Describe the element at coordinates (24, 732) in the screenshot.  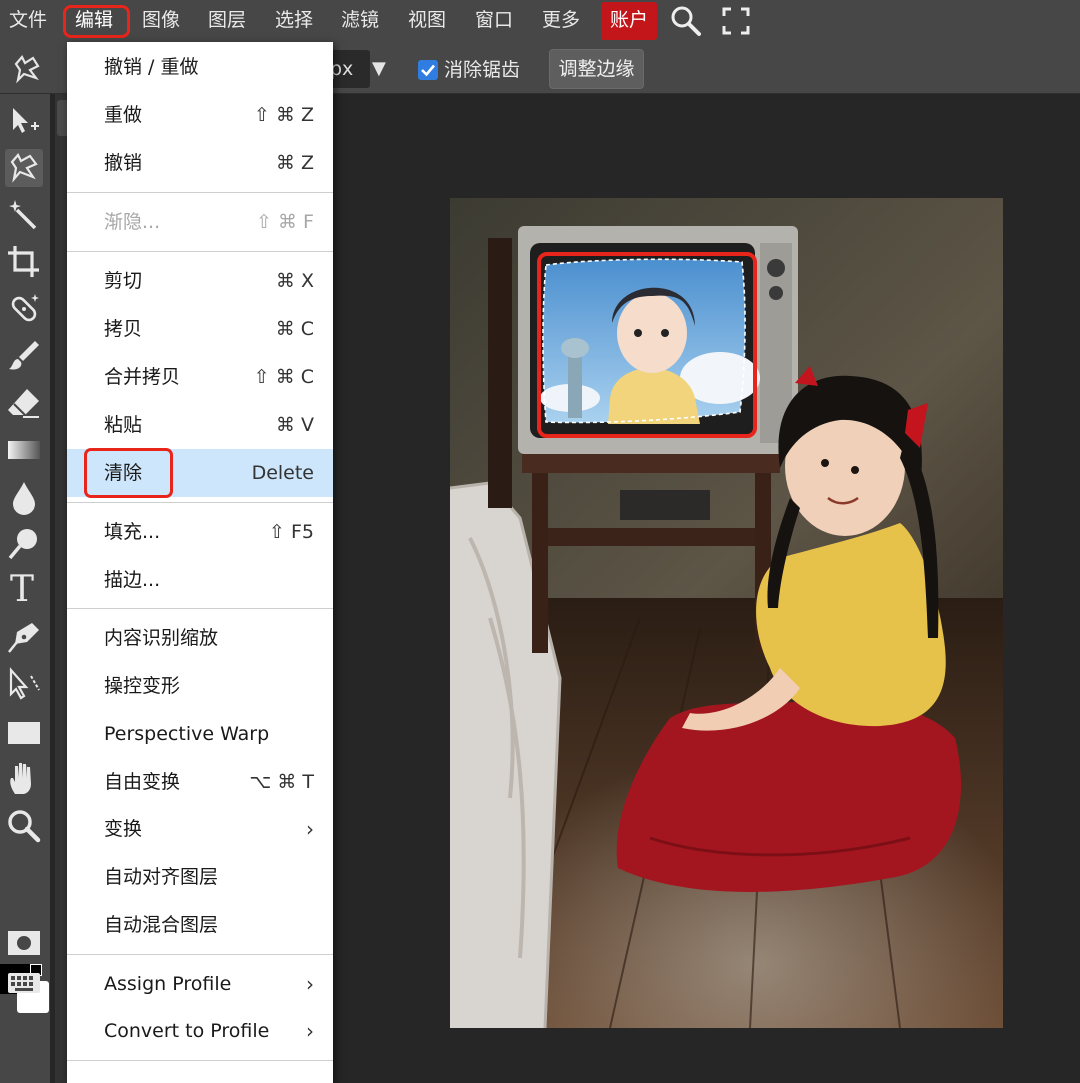
I see `rectangle-tool-icon` at that location.